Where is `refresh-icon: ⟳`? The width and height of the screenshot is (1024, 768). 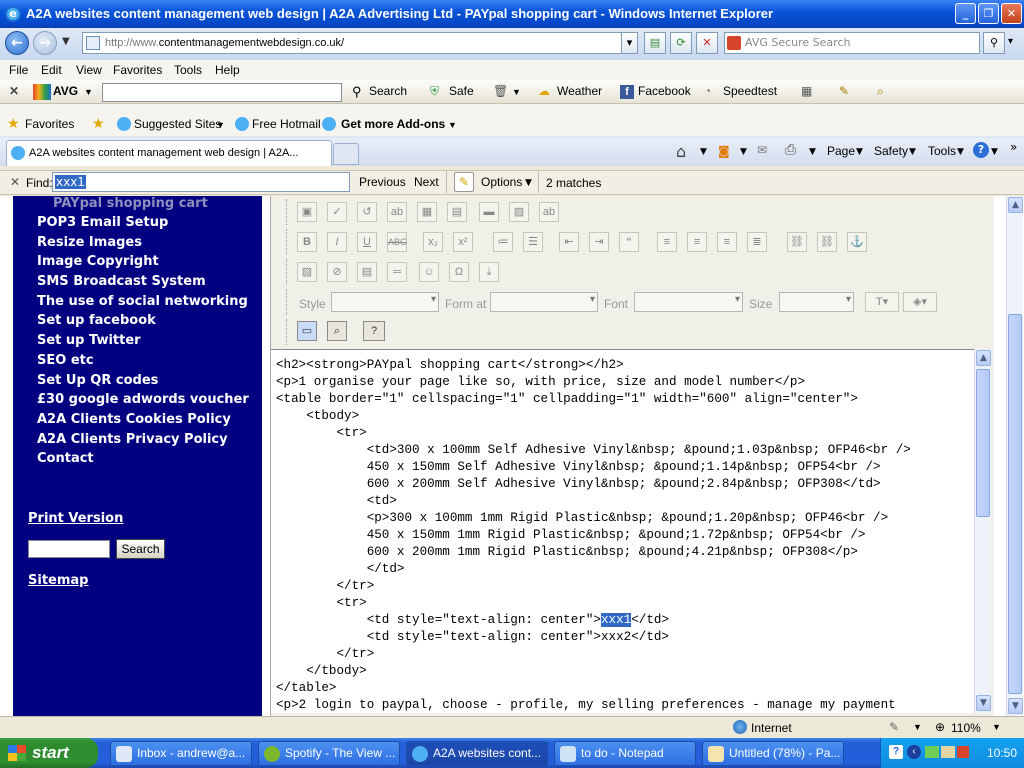
refresh-icon: ⟳ is located at coordinates (681, 43).